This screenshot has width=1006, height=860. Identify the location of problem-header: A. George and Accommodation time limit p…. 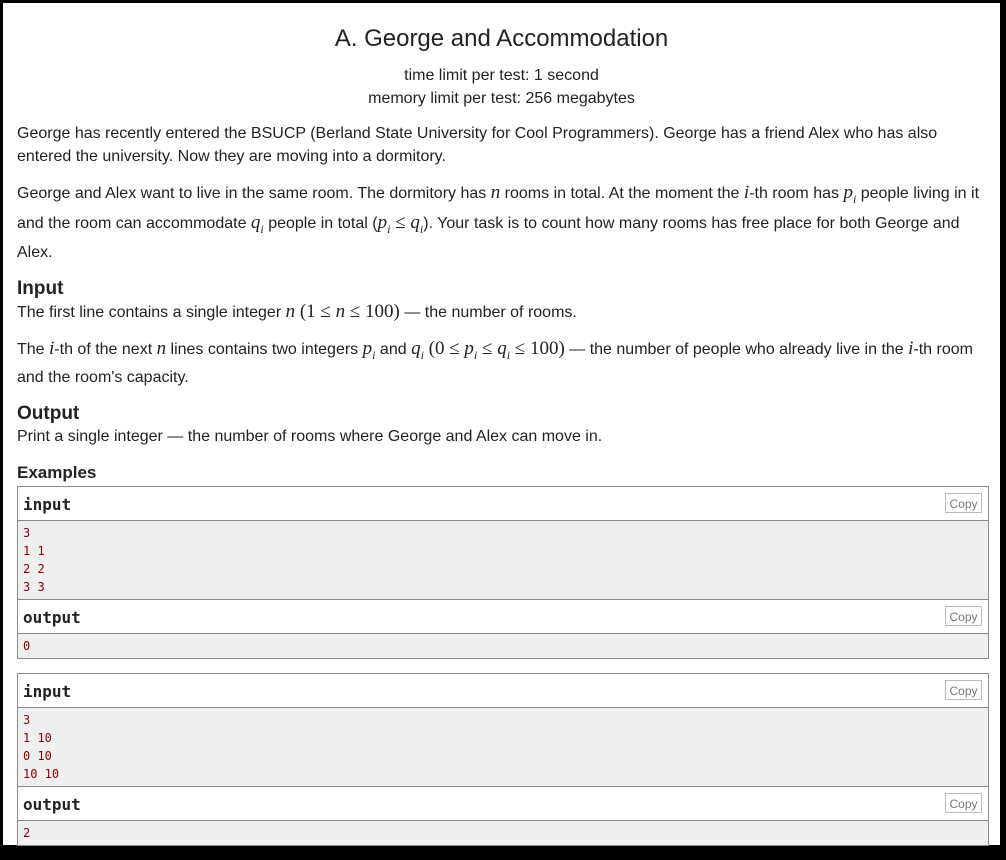
(501, 56).